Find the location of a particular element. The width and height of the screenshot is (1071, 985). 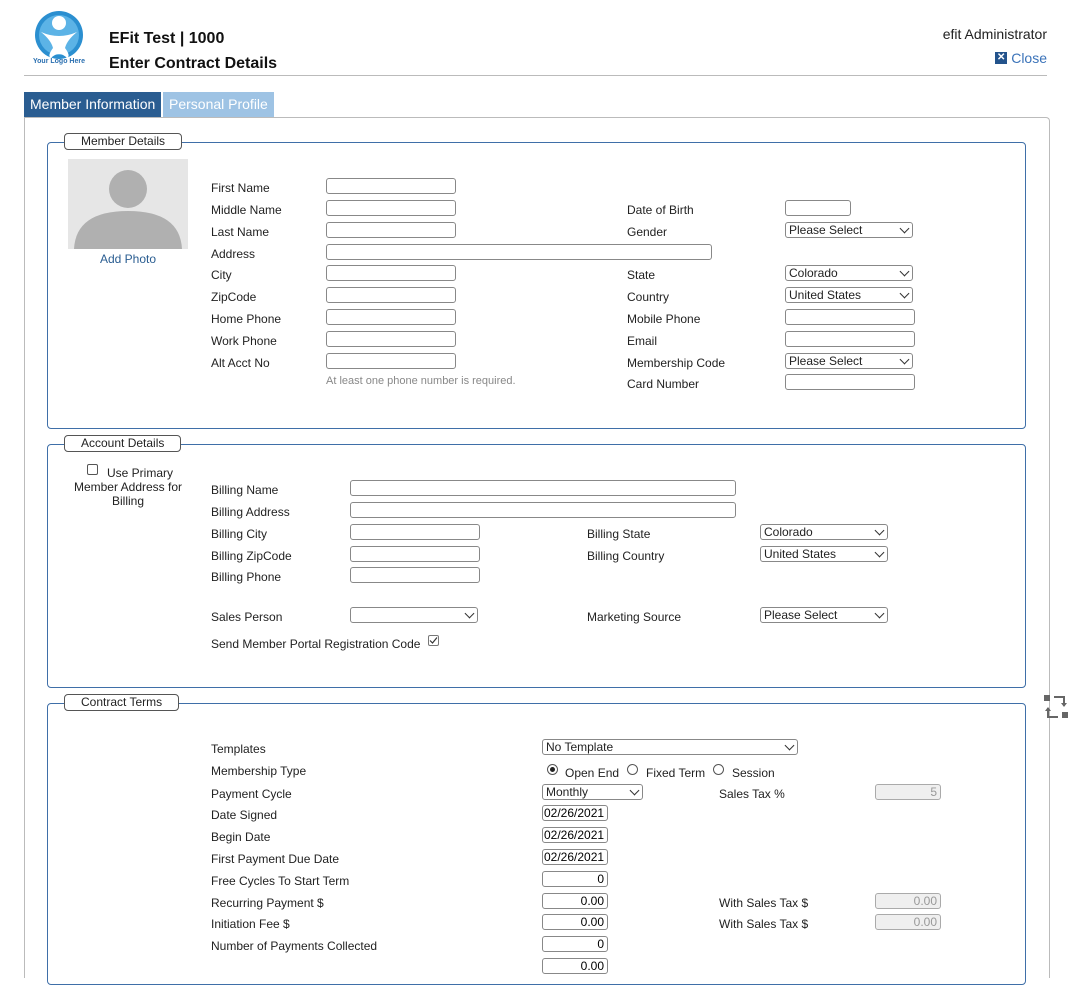

mobile-phone-field is located at coordinates (850, 317).